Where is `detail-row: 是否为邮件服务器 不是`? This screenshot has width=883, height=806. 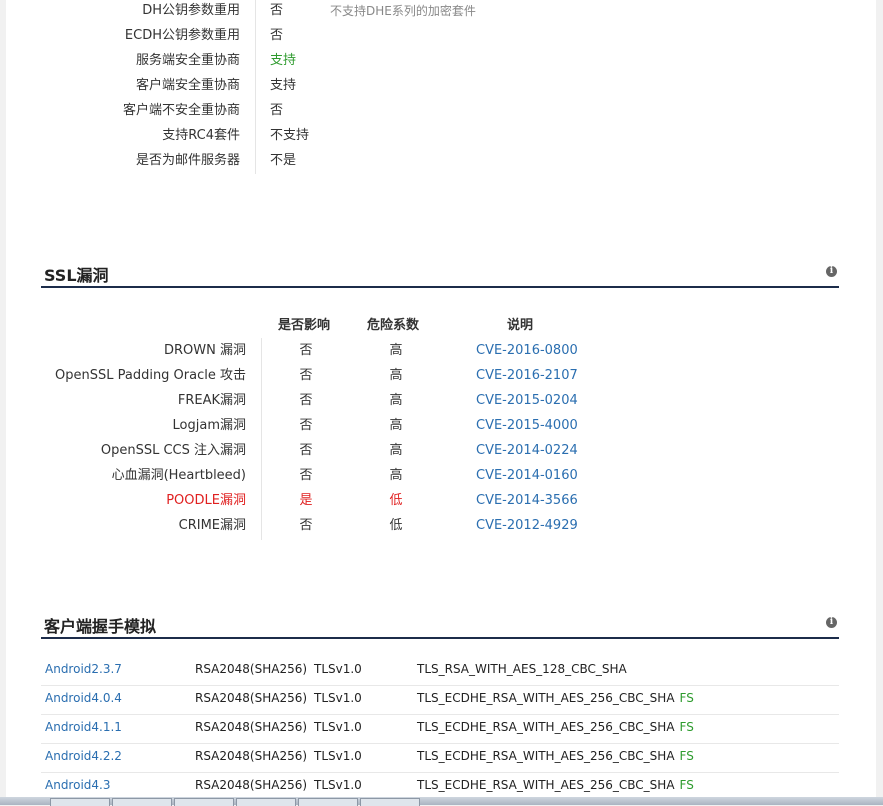 detail-row: 是否为邮件服务器 不是 is located at coordinates (440, 162).